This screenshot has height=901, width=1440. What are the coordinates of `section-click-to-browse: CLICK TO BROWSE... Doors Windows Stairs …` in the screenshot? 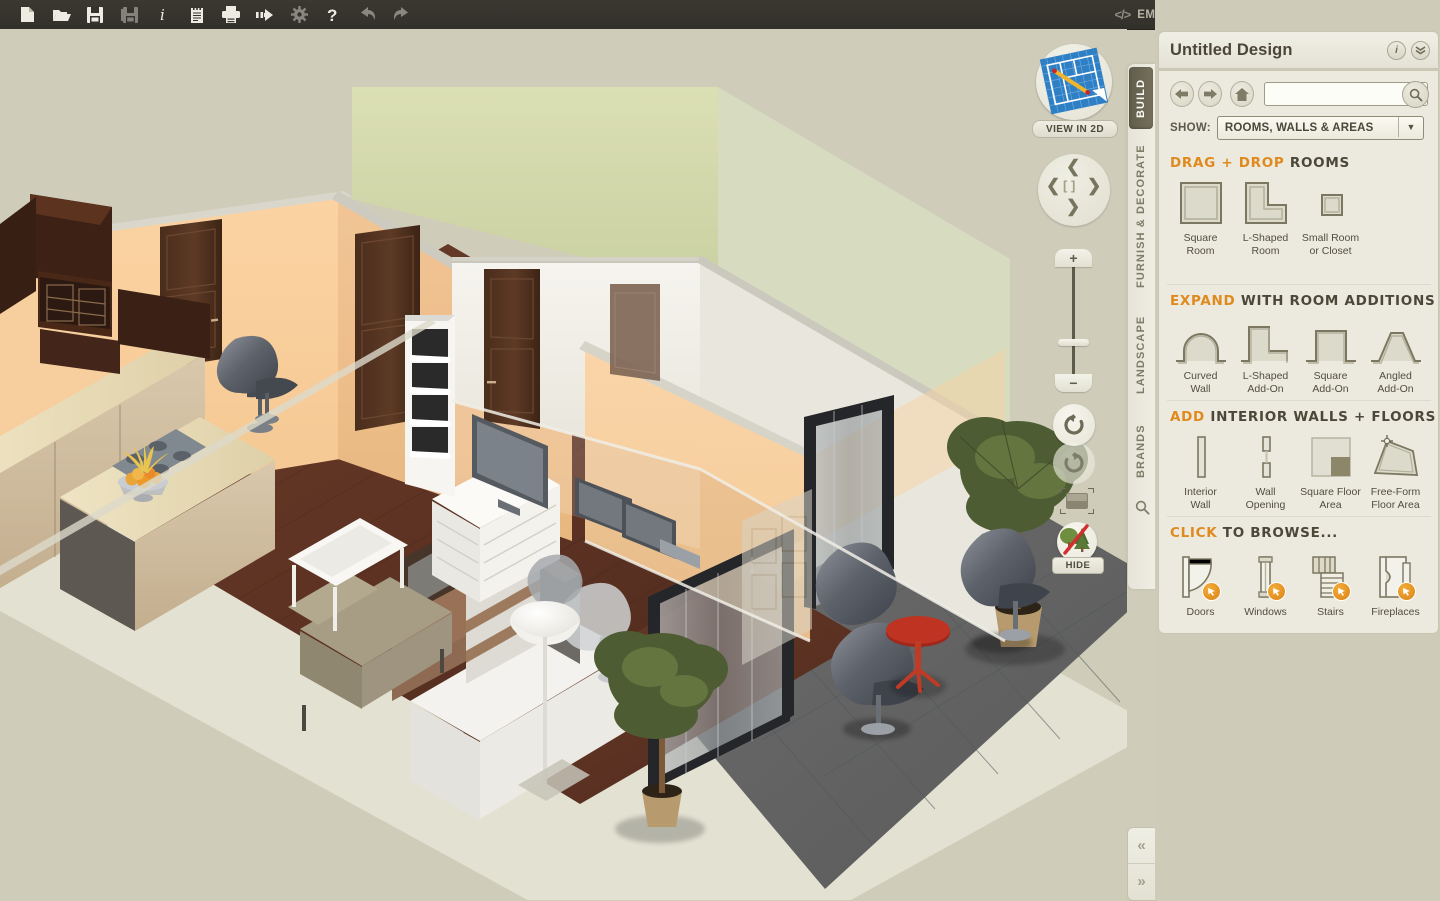 It's located at (1298, 572).